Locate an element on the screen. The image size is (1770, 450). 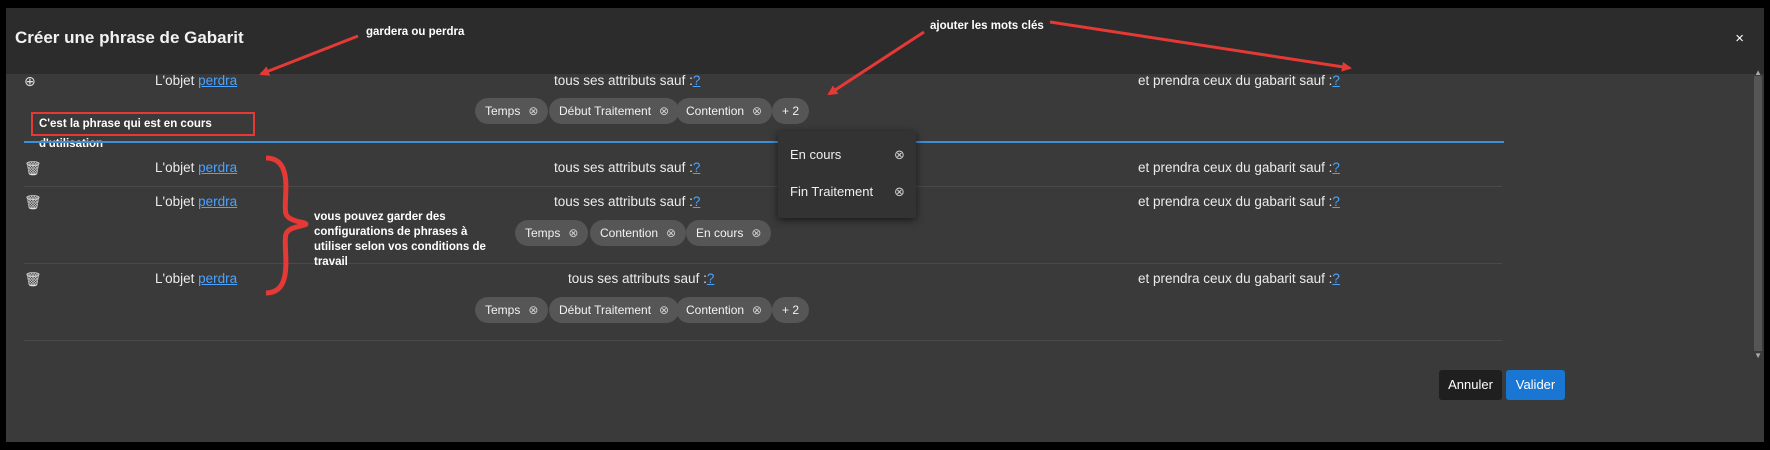
brace-annotation is located at coordinates (287, 225).